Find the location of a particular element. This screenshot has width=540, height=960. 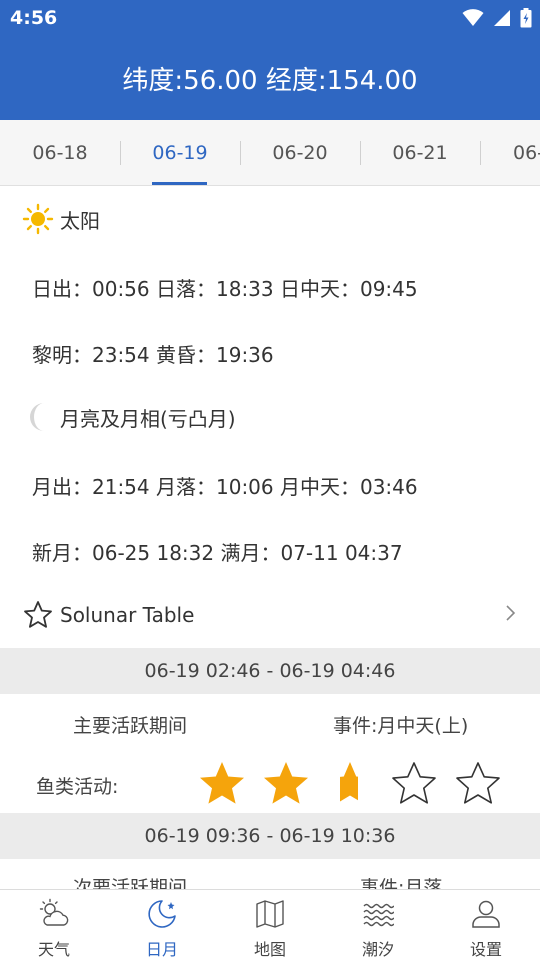

user-icon is located at coordinates (486, 914).